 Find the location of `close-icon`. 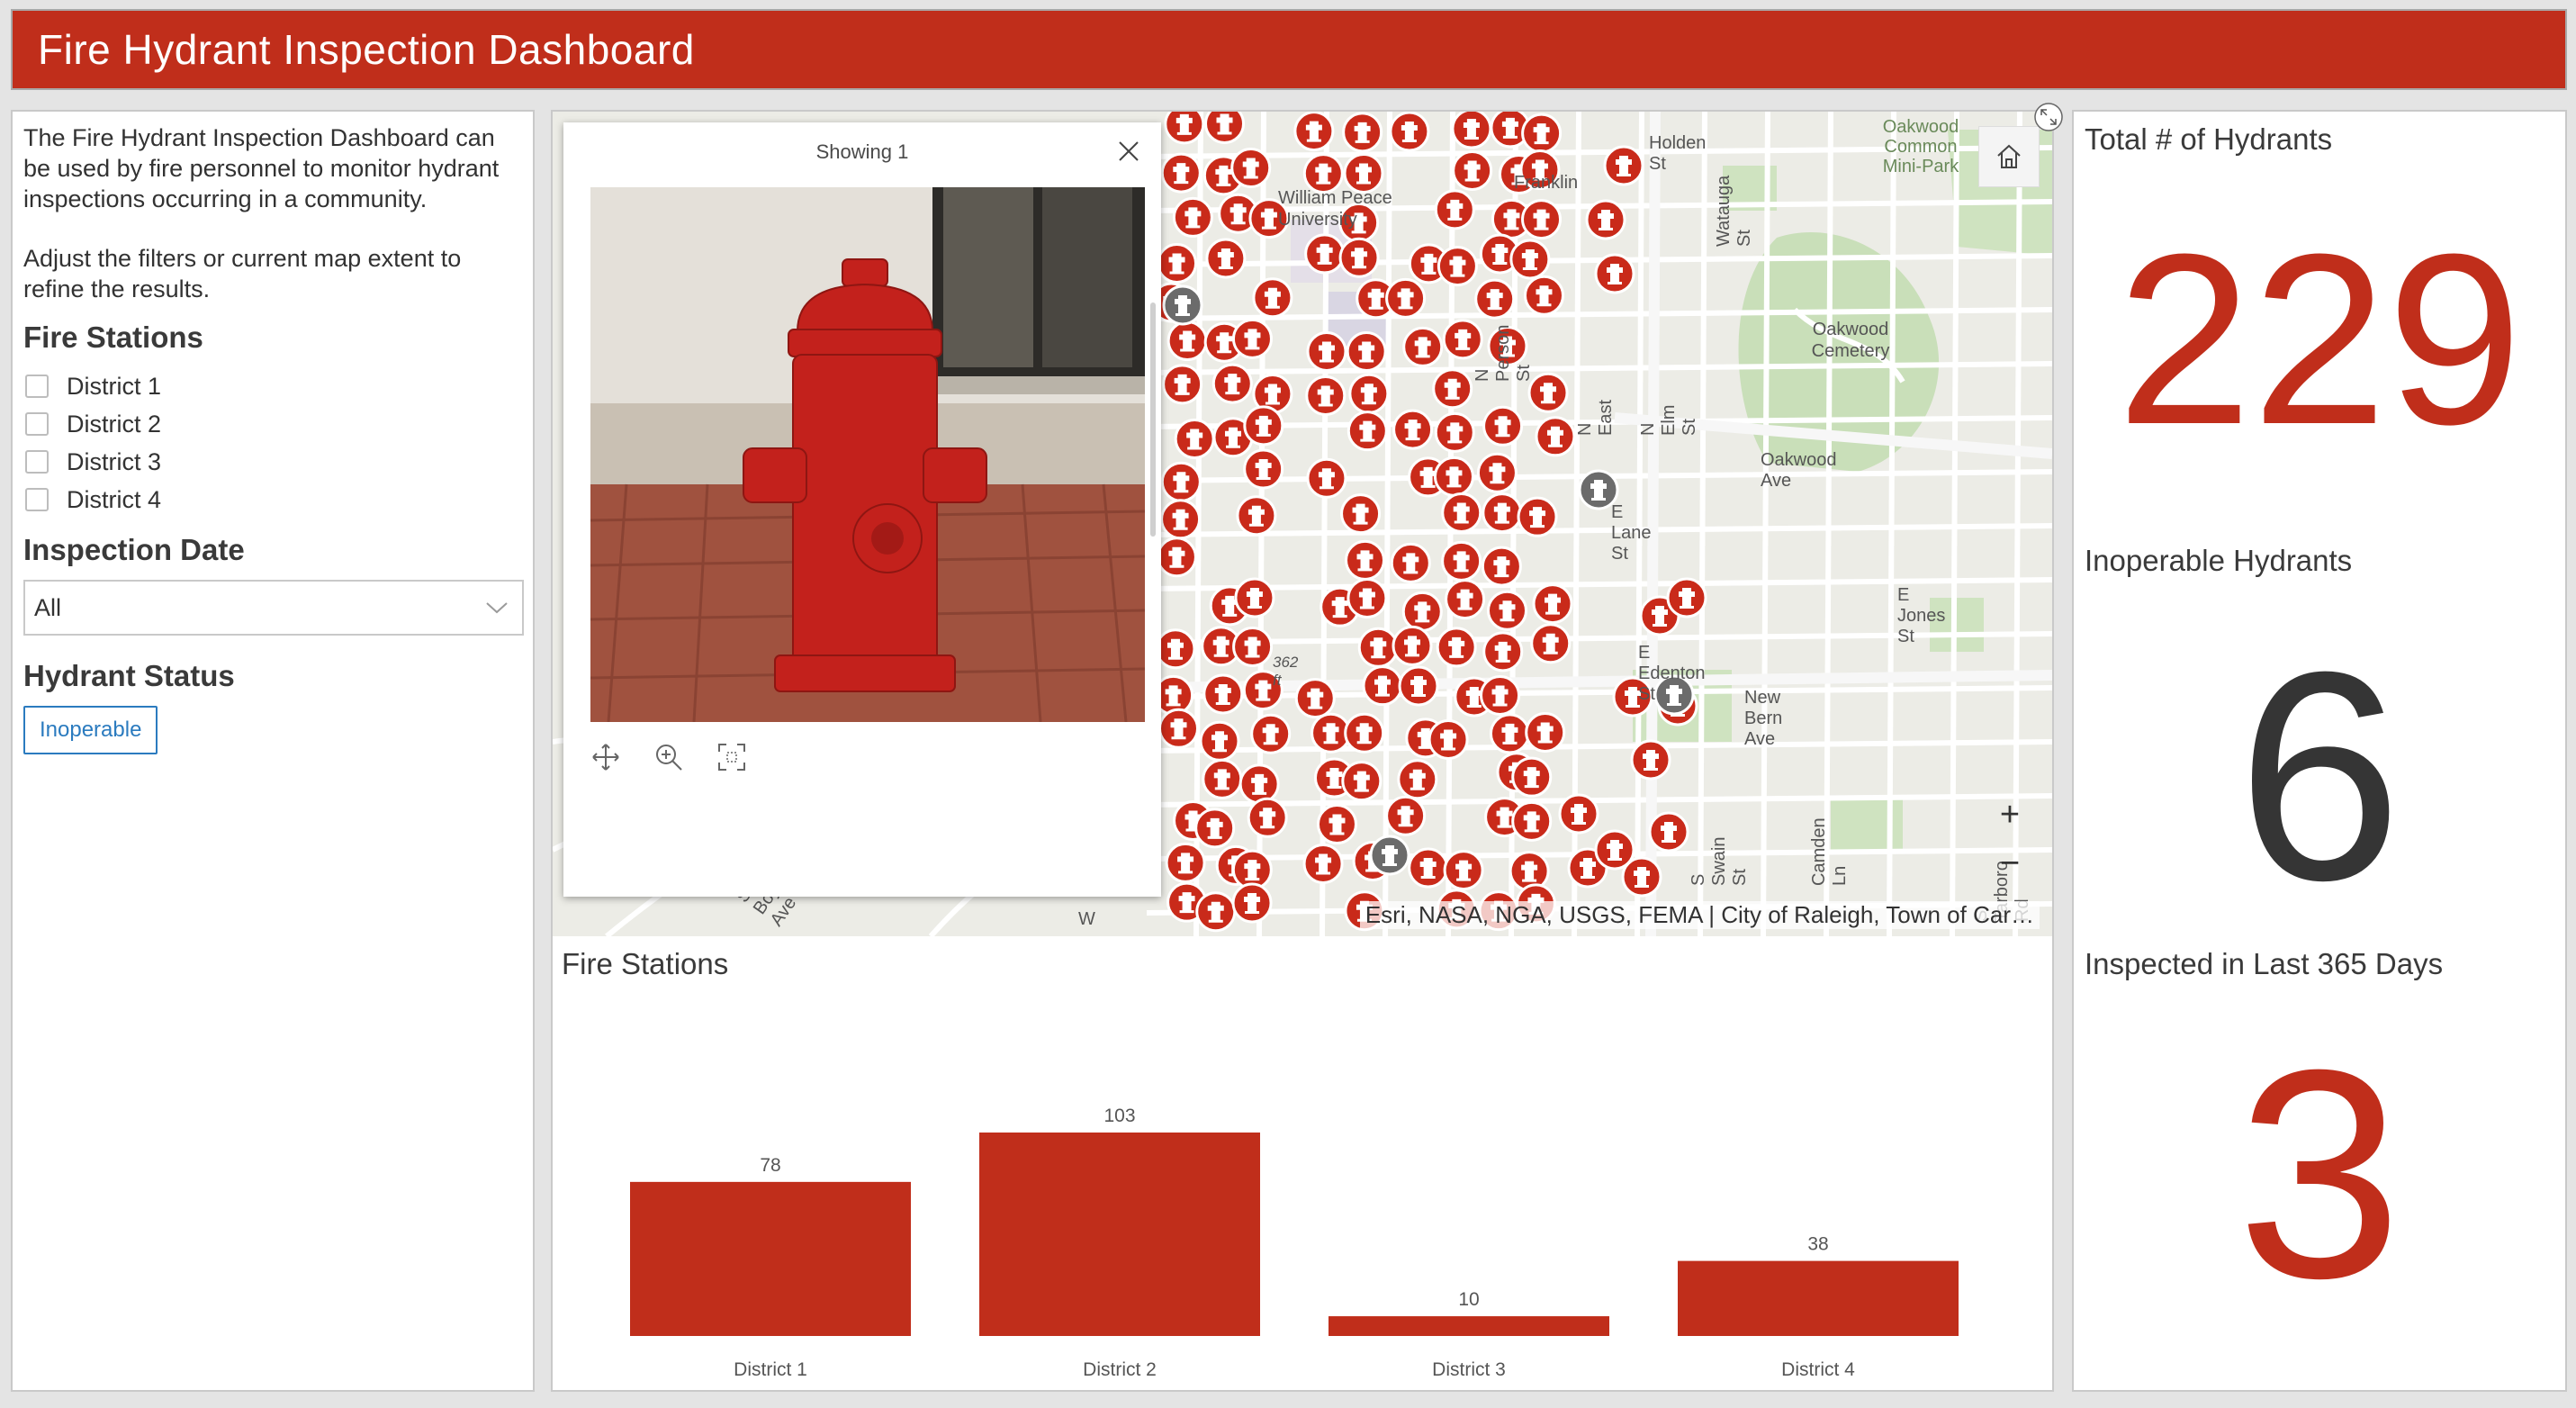

close-icon is located at coordinates (1128, 151).